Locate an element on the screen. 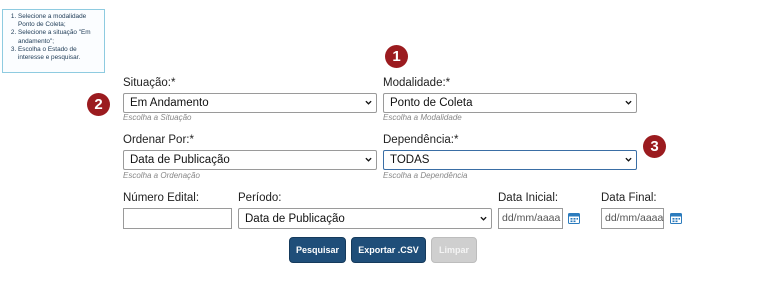 This screenshot has height=286, width=768. ordenar-label: Ordenar Por:* is located at coordinates (158, 140).